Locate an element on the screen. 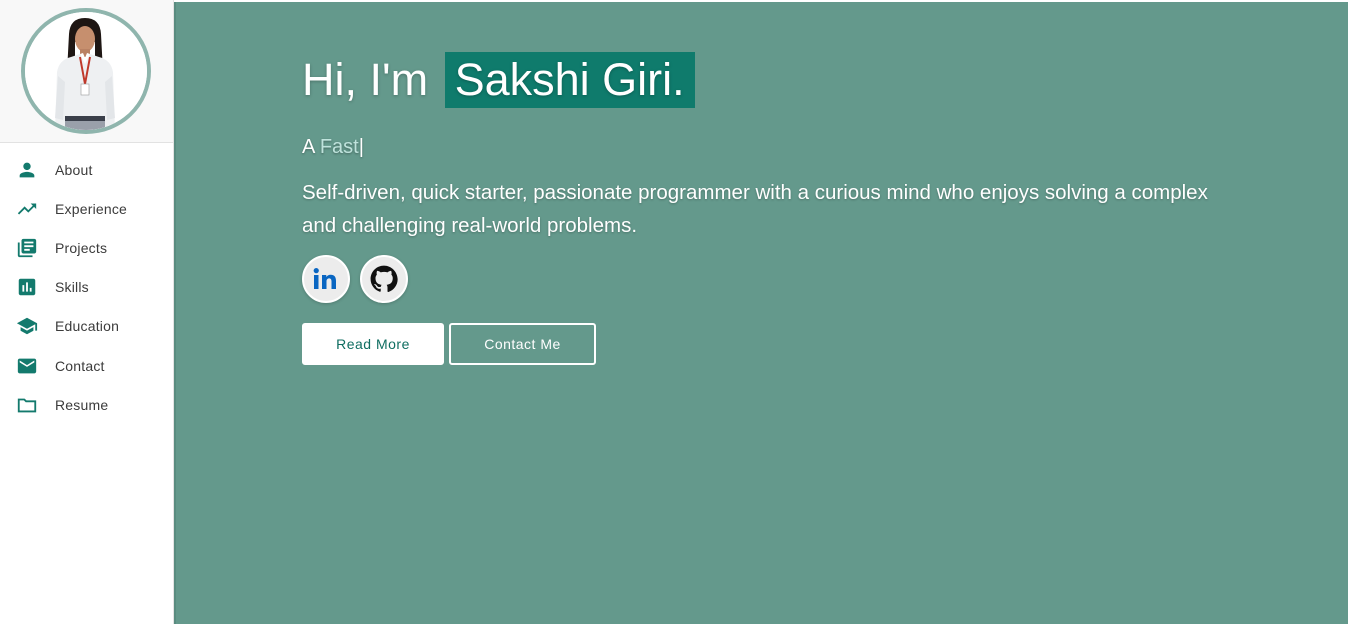  sidebar-item-label: Skills is located at coordinates (72, 287).